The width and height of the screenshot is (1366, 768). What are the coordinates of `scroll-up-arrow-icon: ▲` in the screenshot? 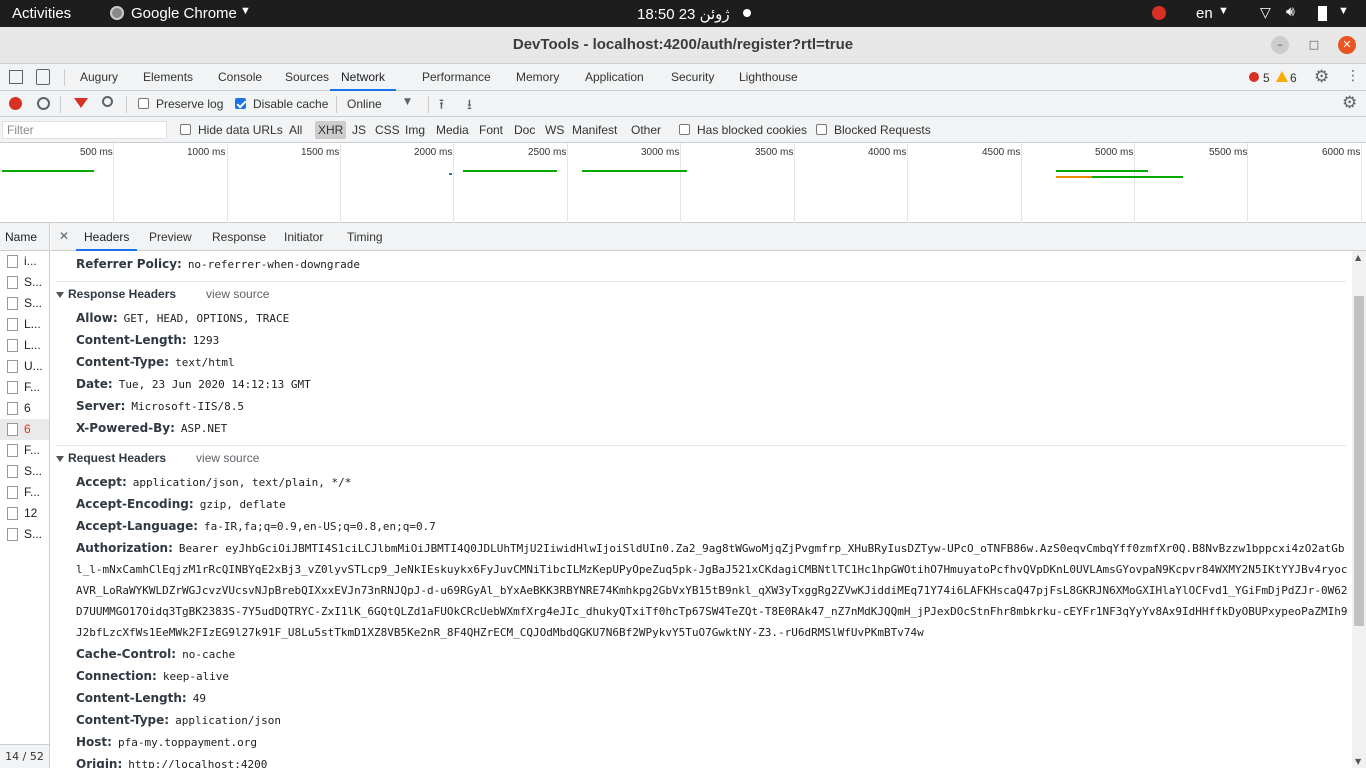 It's located at (1358, 257).